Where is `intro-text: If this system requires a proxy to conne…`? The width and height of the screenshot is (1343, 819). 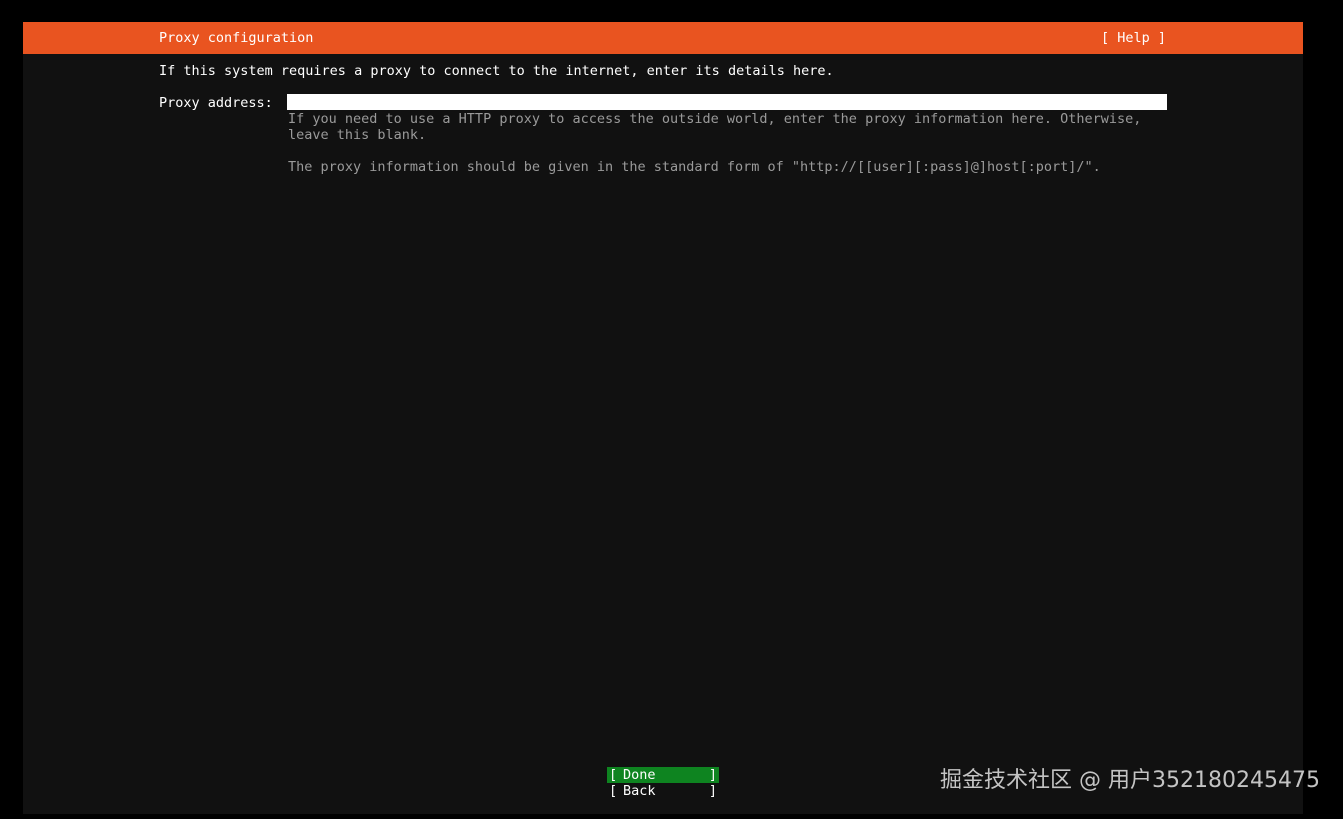
intro-text: If this system requires a proxy to conne… is located at coordinates (496, 71).